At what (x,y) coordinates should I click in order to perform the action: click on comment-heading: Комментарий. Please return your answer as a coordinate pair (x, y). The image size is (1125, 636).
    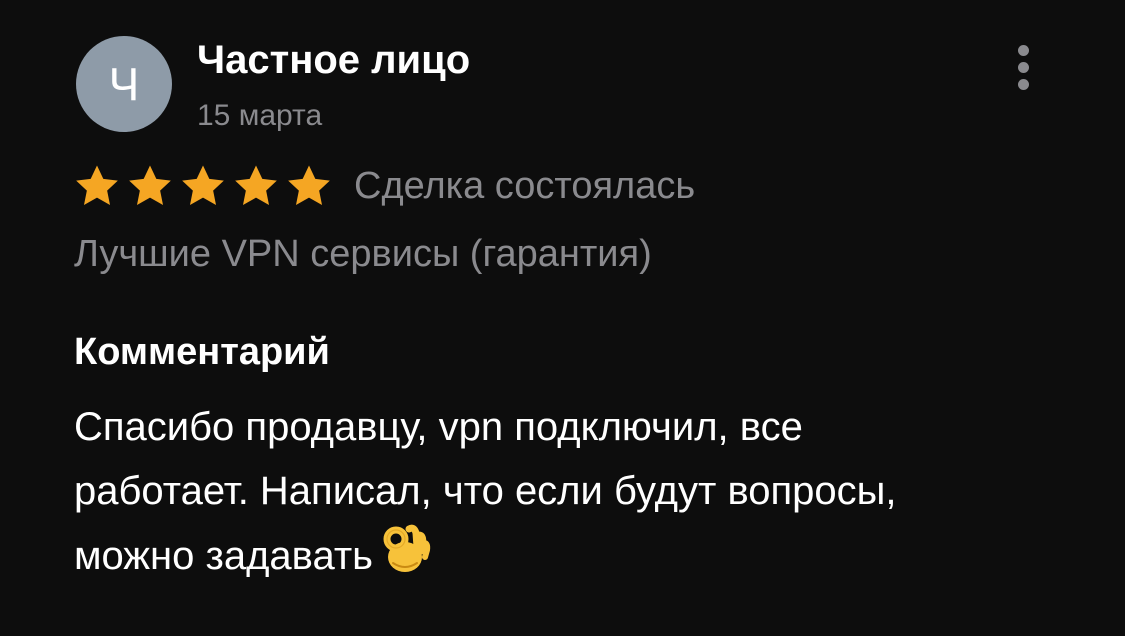
    Looking at the image, I should click on (202, 352).